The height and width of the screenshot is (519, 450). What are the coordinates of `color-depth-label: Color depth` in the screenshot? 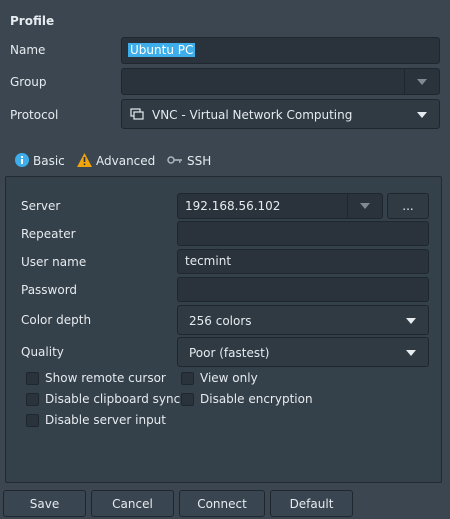 It's located at (56, 320).